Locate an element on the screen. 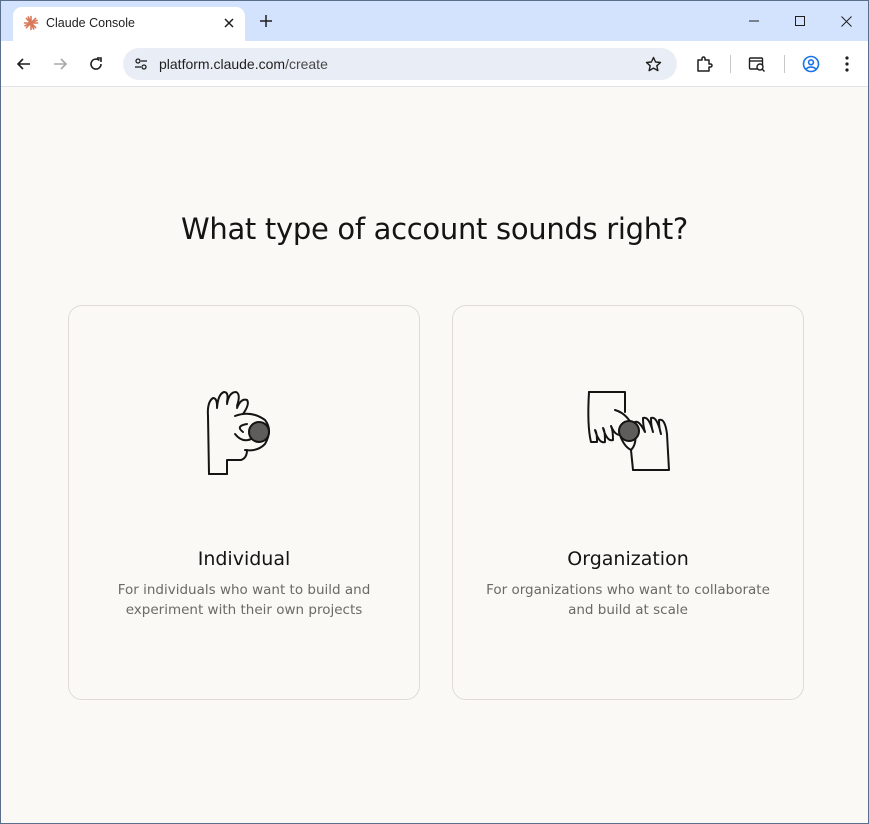  tab-search-icon is located at coordinates (757, 64).